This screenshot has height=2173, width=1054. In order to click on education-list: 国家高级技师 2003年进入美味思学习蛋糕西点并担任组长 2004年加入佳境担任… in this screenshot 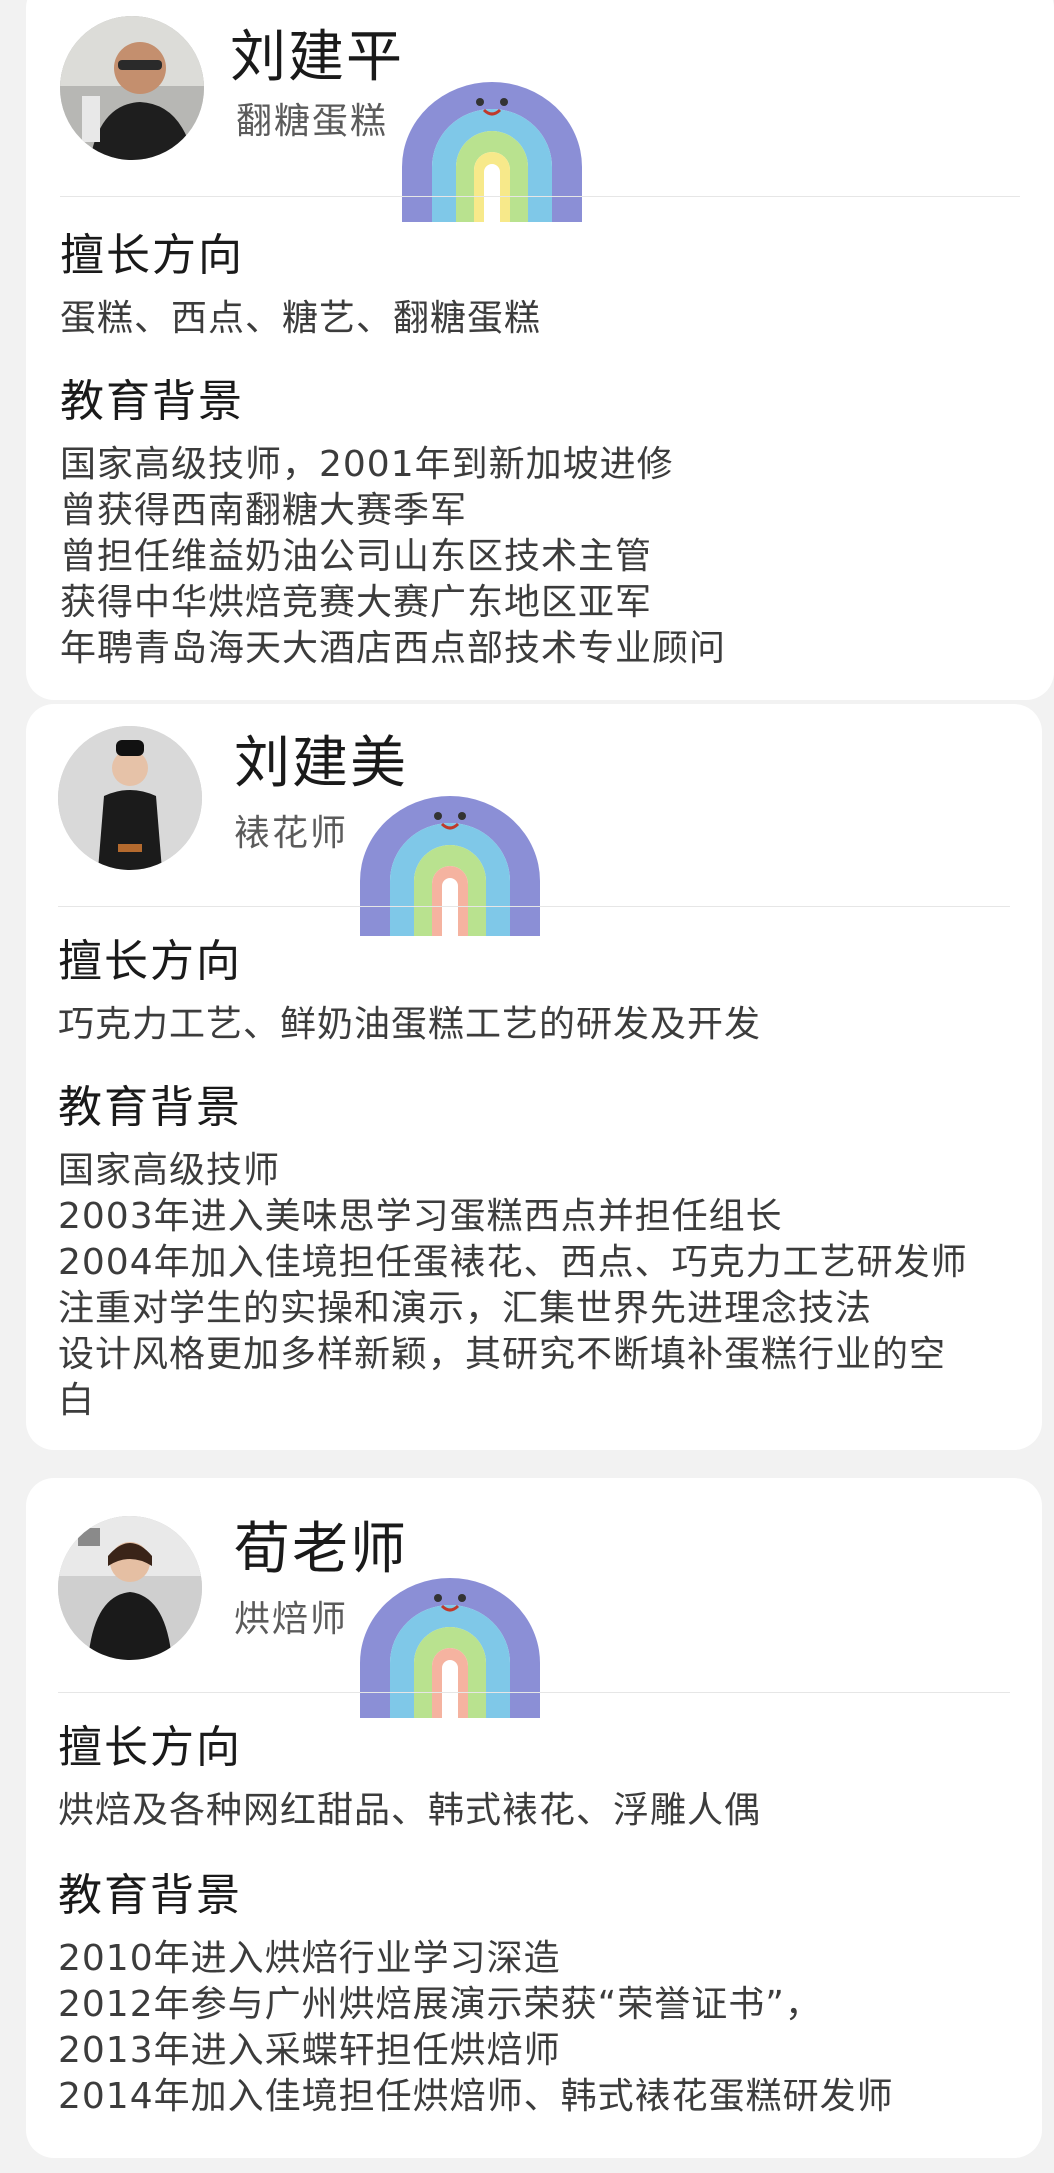, I will do `click(513, 1286)`.